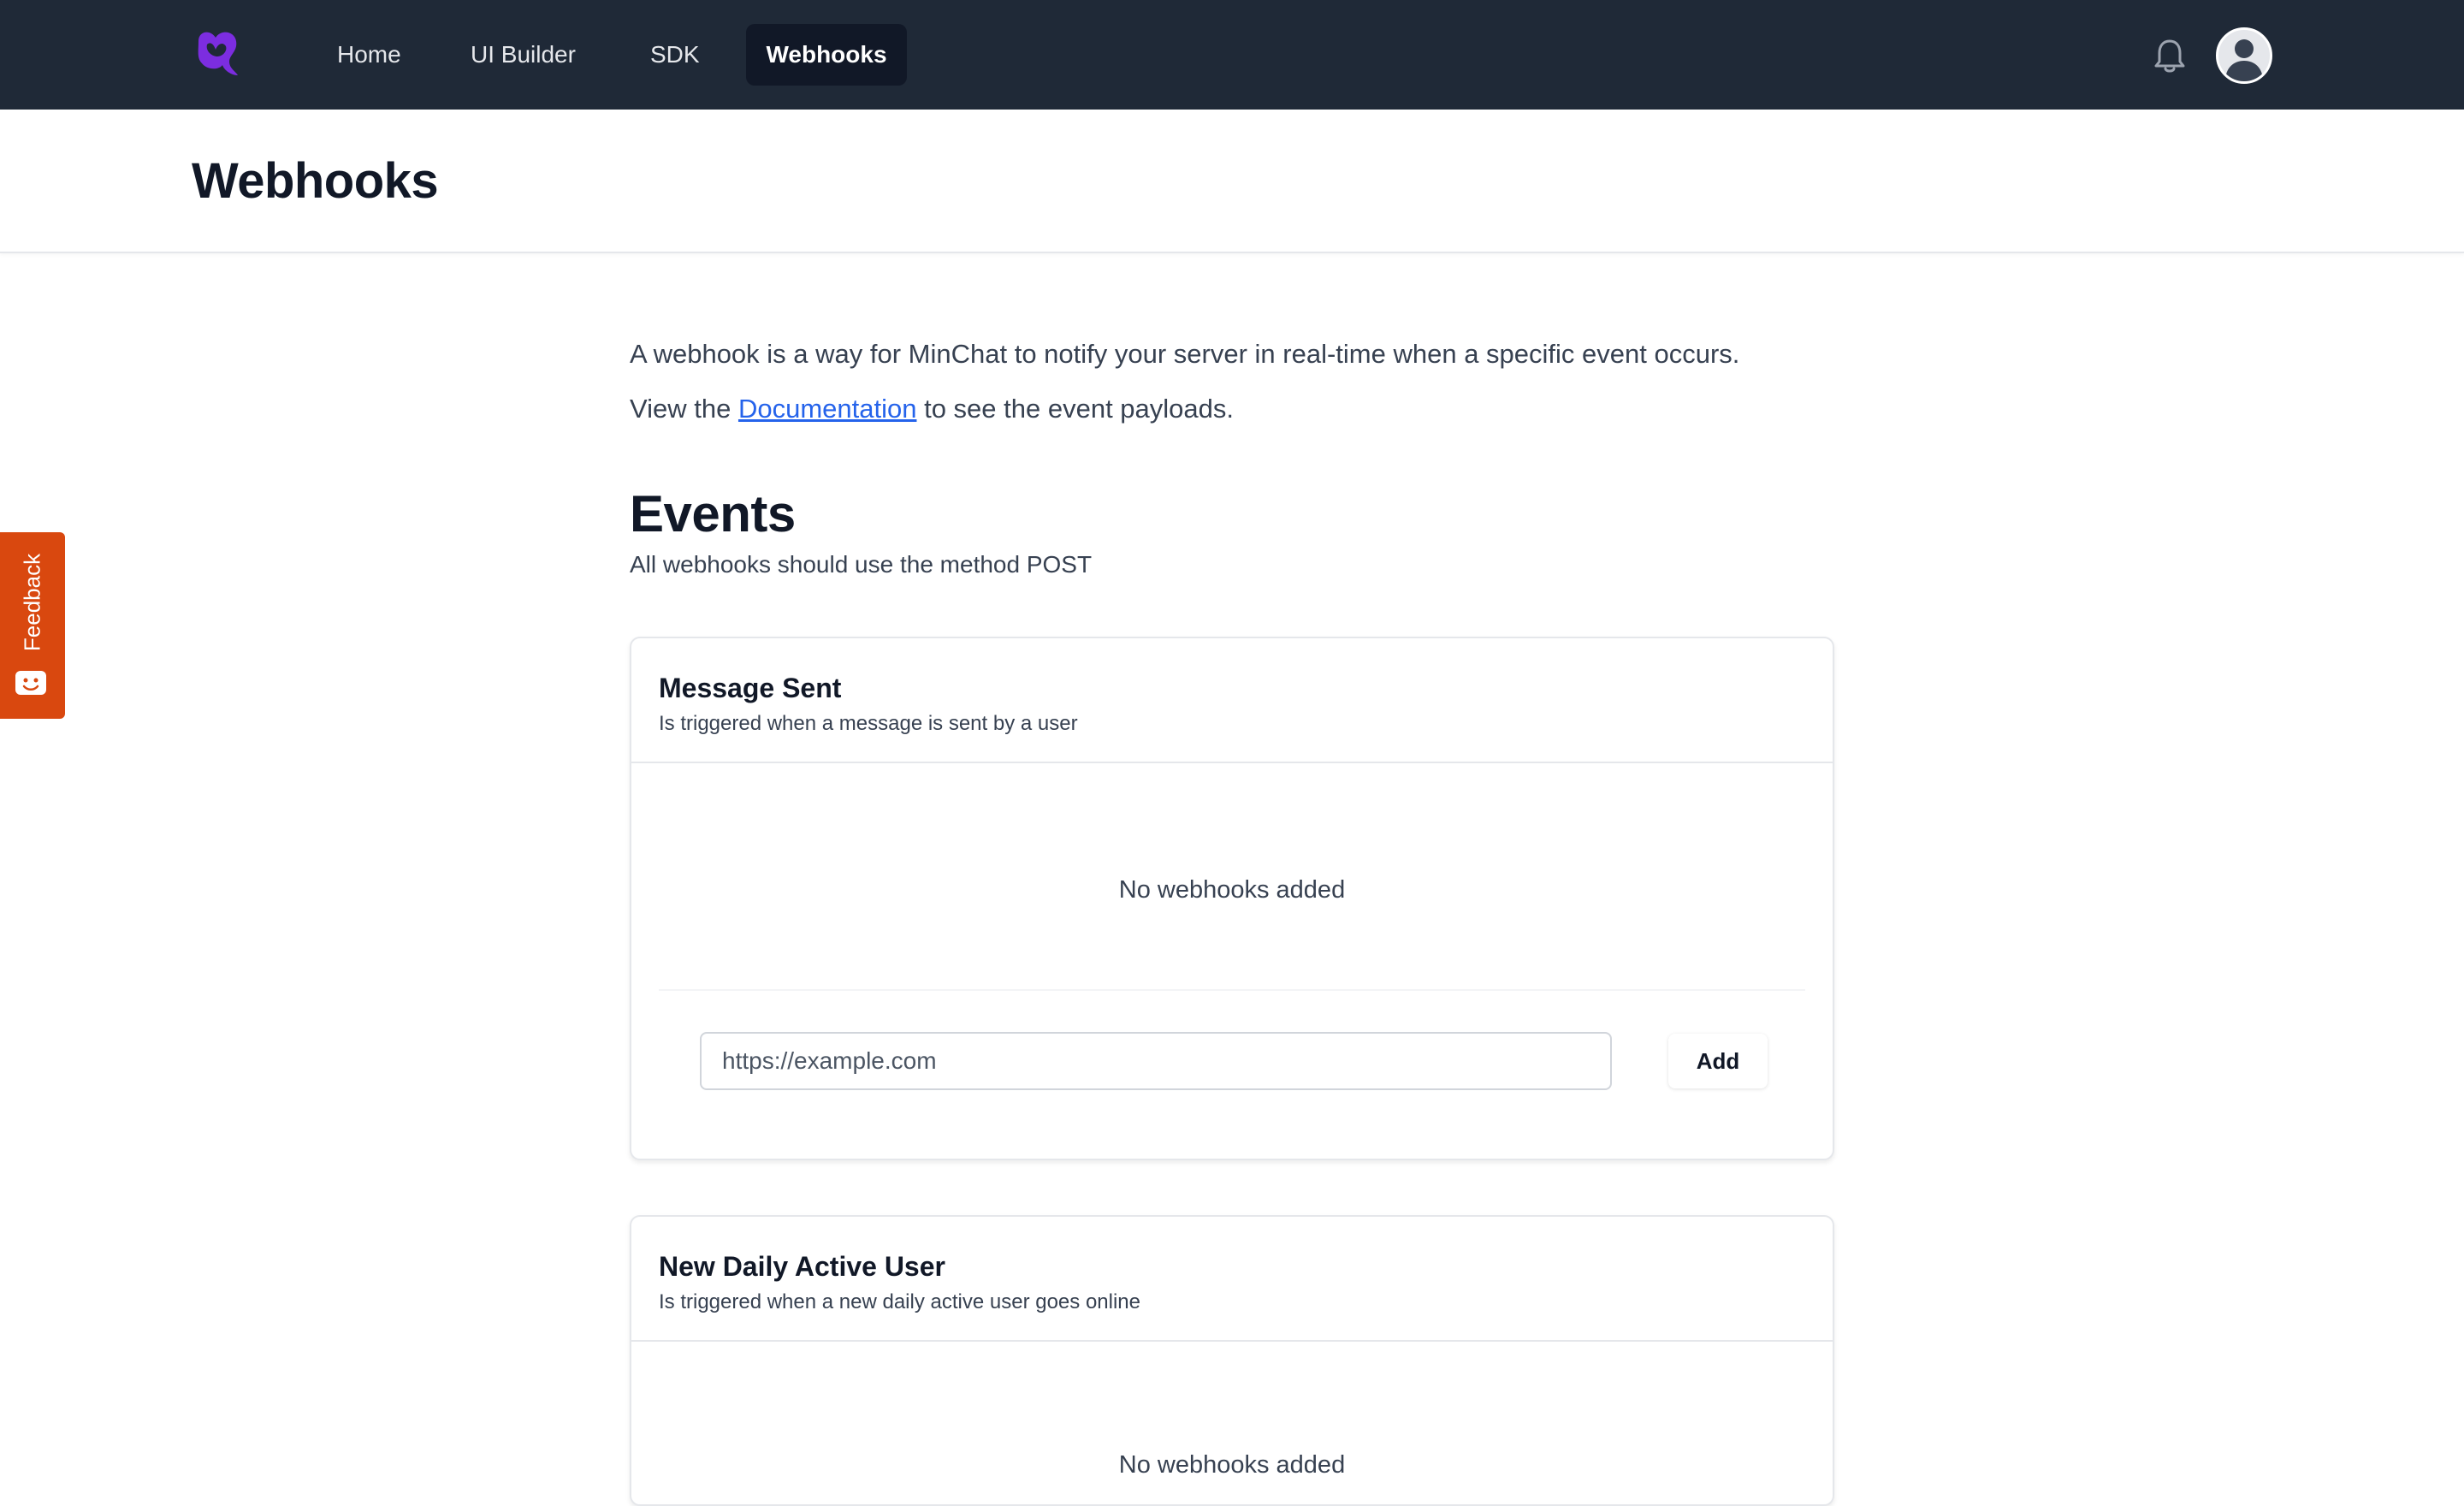 This screenshot has height=1506, width=2464. What do you see at coordinates (1718, 1061) in the screenshot?
I see `add-webhook-button: Add` at bounding box center [1718, 1061].